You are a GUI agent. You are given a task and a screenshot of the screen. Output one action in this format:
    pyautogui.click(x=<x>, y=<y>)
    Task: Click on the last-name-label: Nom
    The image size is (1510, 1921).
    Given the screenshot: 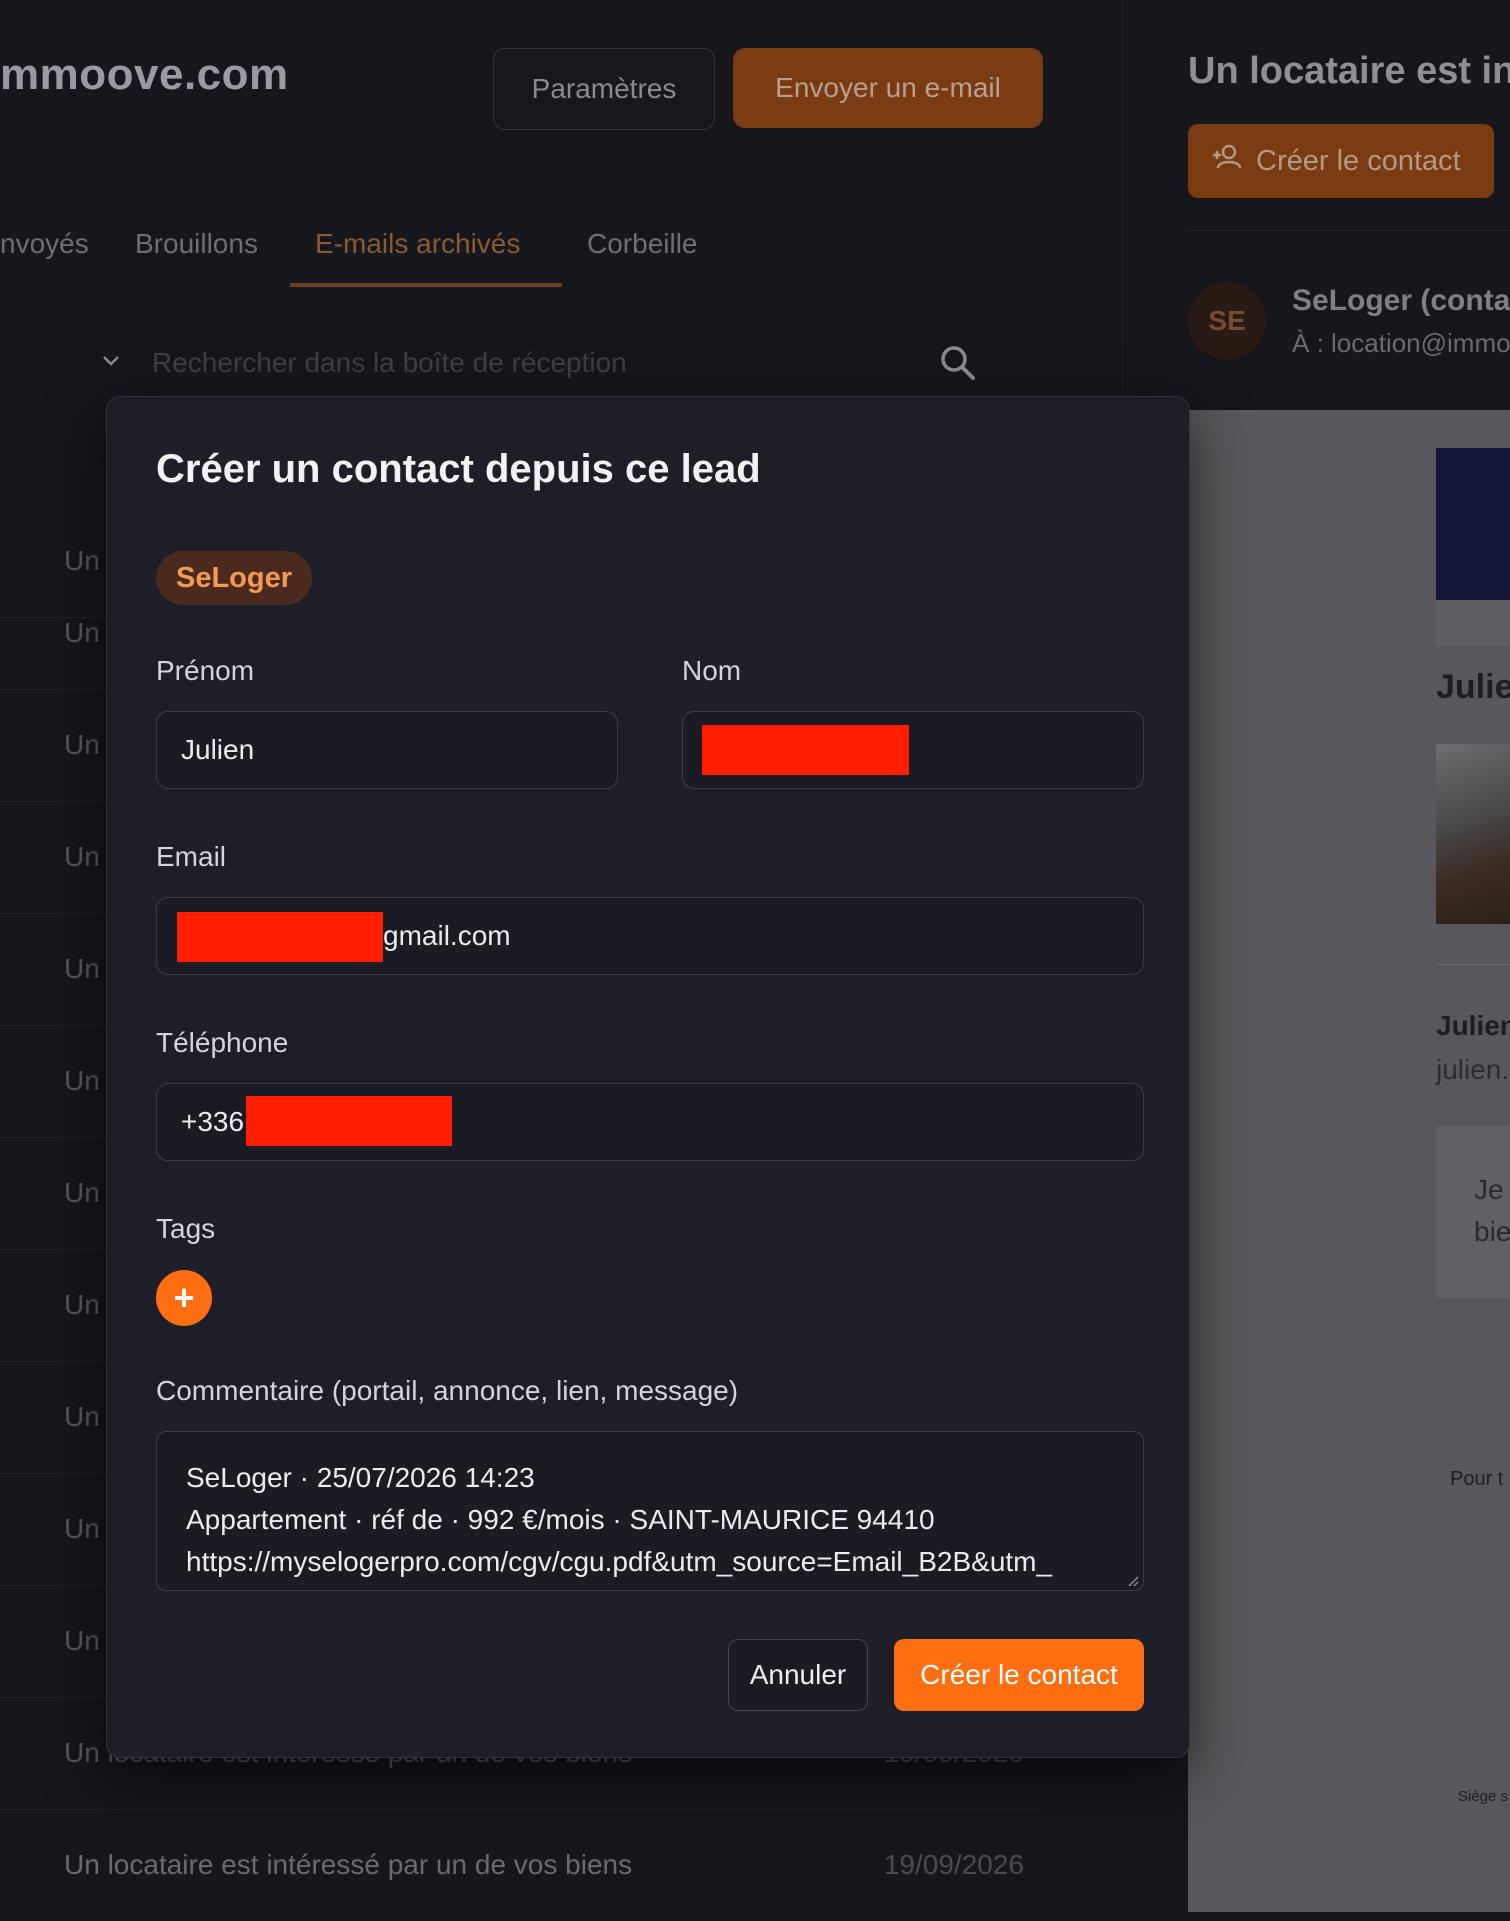 What is the action you would take?
    pyautogui.click(x=712, y=670)
    